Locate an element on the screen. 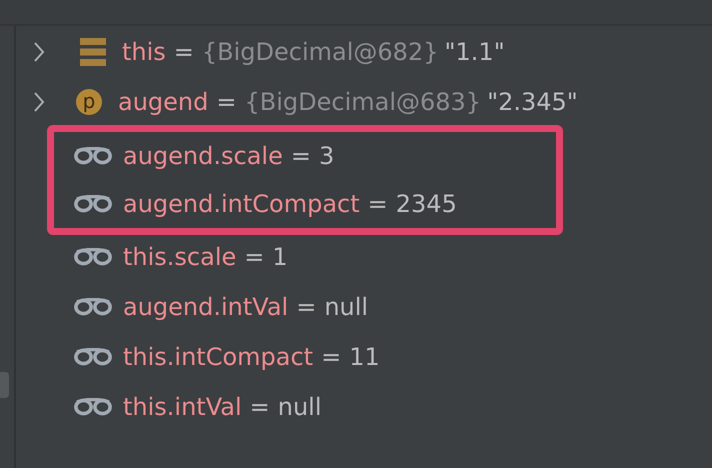 The width and height of the screenshot is (712, 468). parameter-icon: p is located at coordinates (89, 102).